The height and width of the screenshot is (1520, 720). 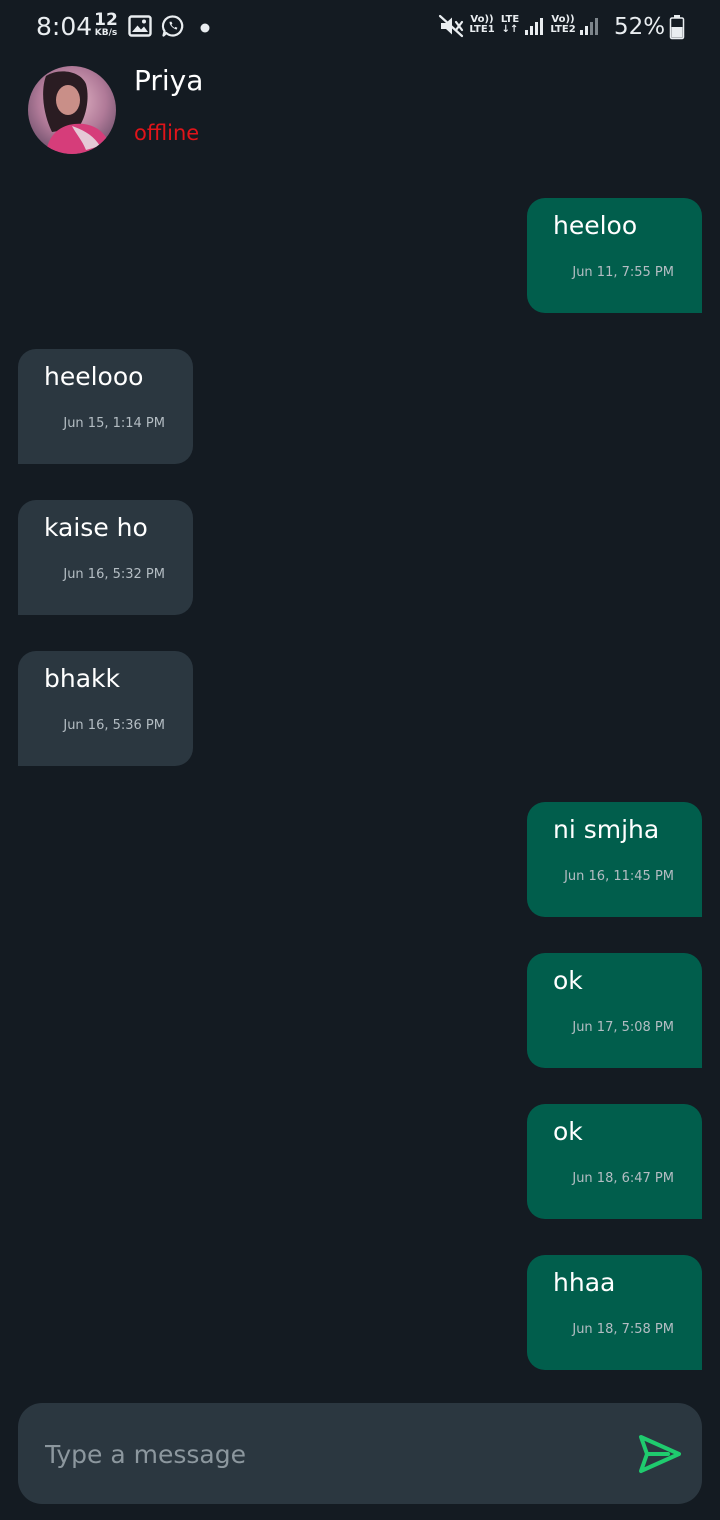 I want to click on message-composer, so click(x=360, y=1453).